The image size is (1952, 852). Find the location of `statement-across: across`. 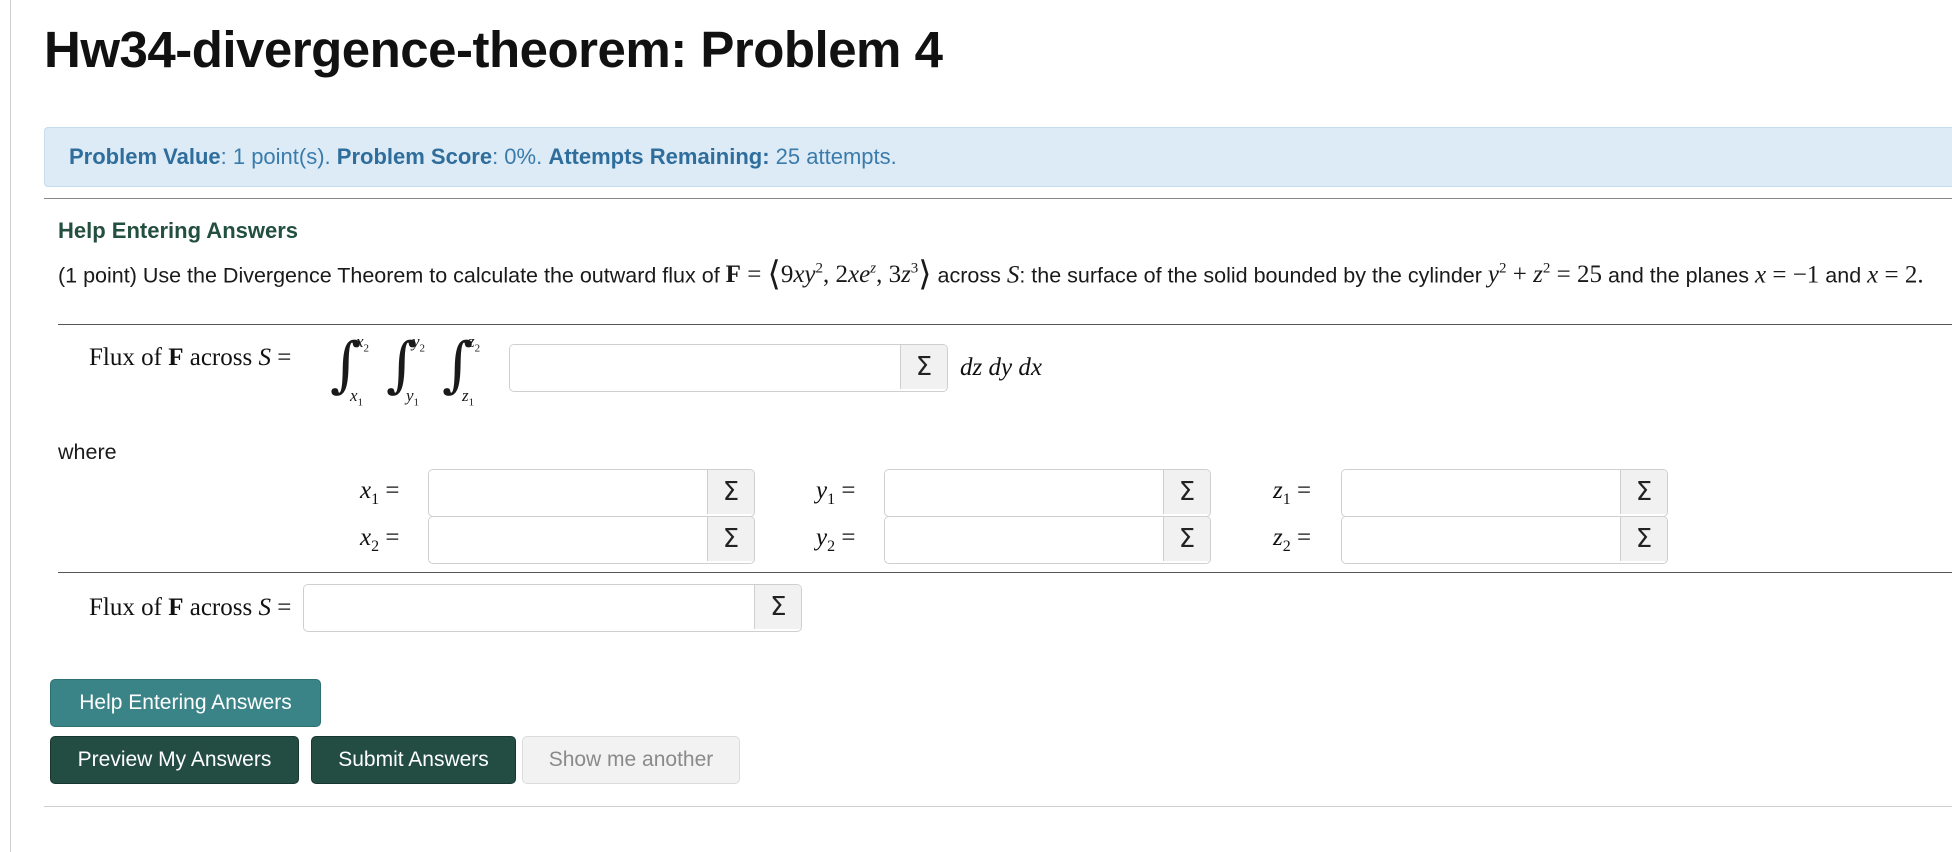

statement-across: across is located at coordinates (969, 275).